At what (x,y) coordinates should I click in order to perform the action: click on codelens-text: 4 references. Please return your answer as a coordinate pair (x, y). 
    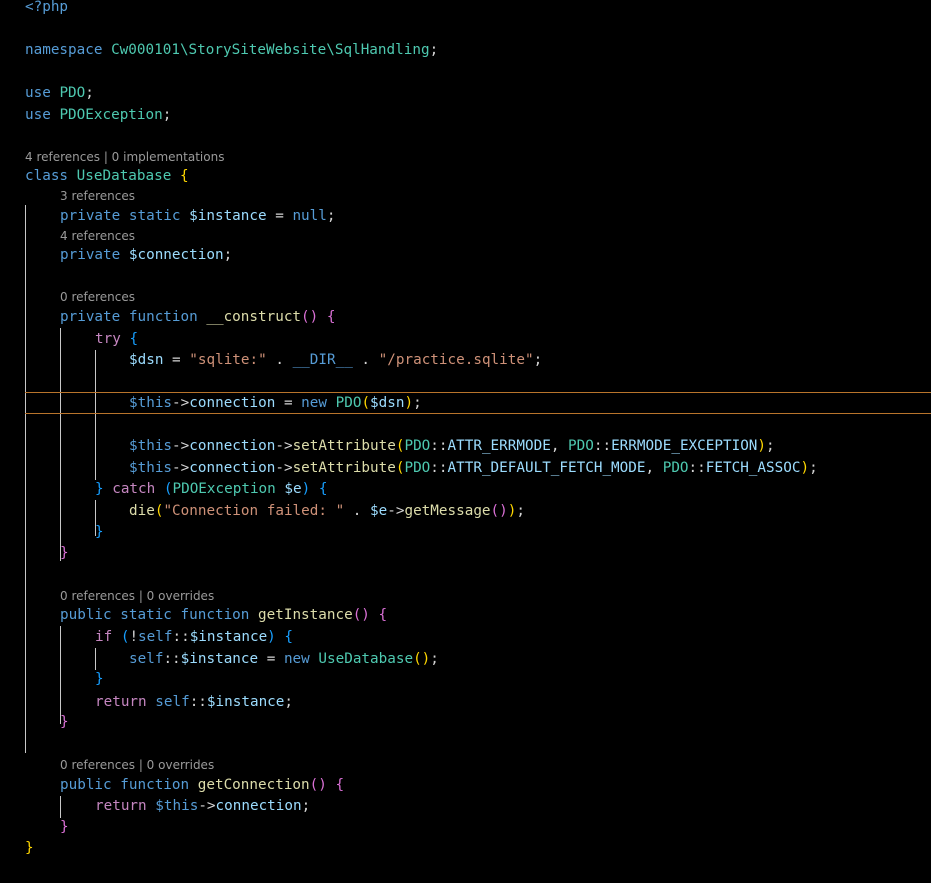
    Looking at the image, I should click on (97, 236).